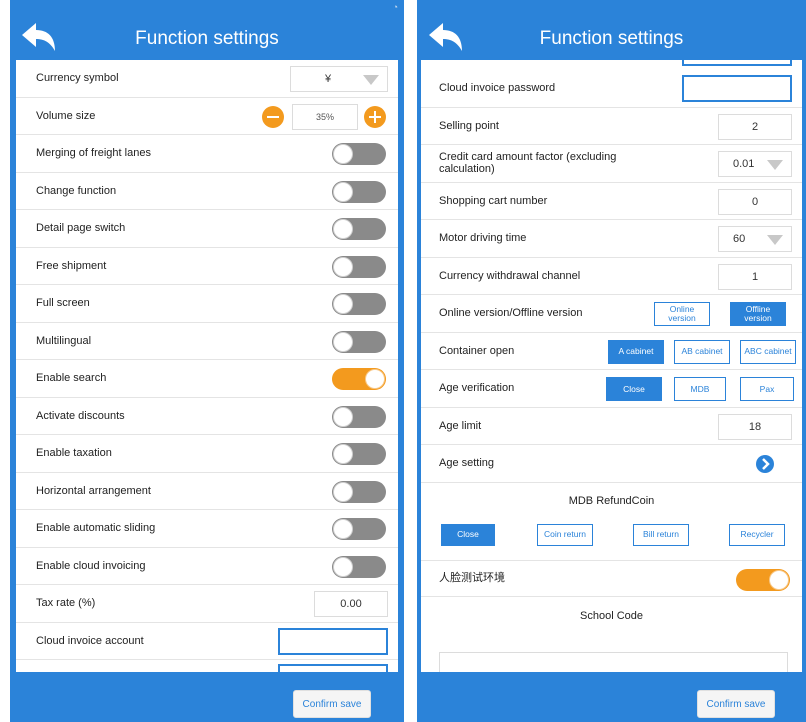  What do you see at coordinates (611, 65) in the screenshot?
I see `partial-top-row` at bounding box center [611, 65].